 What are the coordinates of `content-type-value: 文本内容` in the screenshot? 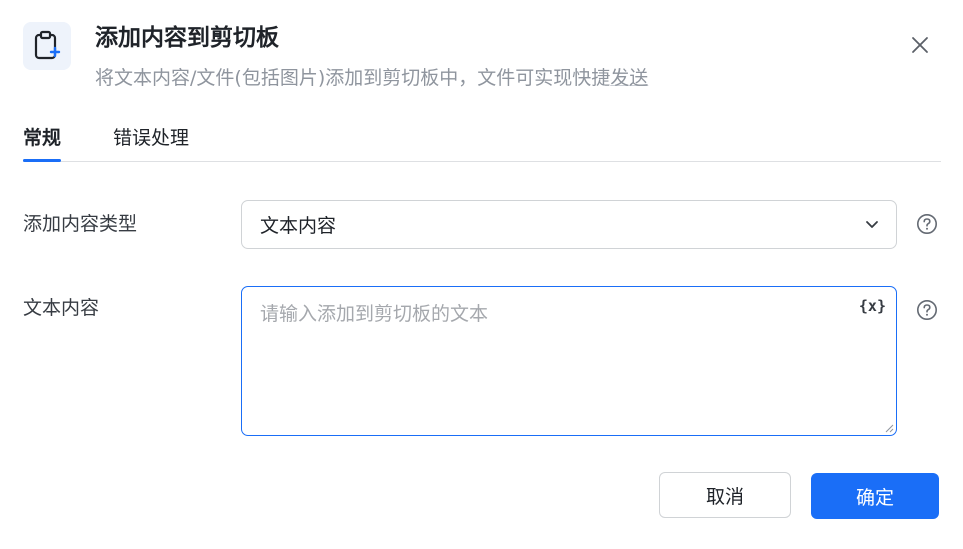 It's located at (298, 226).